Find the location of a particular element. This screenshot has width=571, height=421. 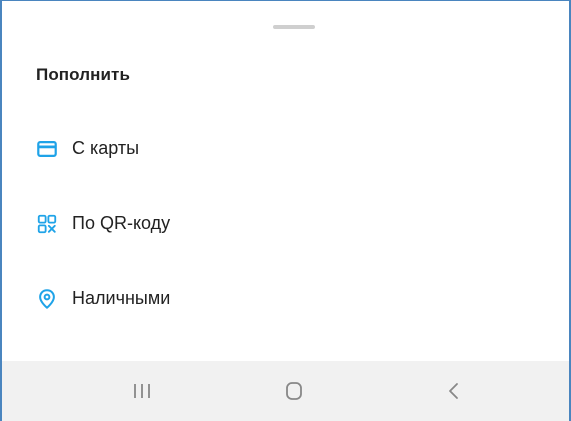

system-navigation-bar is located at coordinates (285, 391).